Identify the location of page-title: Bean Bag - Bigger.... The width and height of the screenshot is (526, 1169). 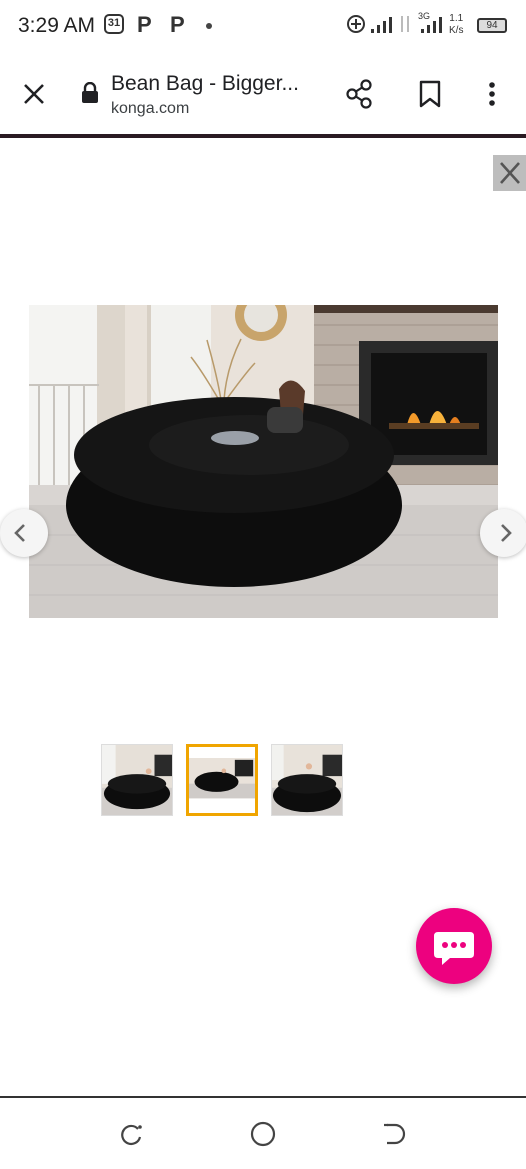
(205, 84).